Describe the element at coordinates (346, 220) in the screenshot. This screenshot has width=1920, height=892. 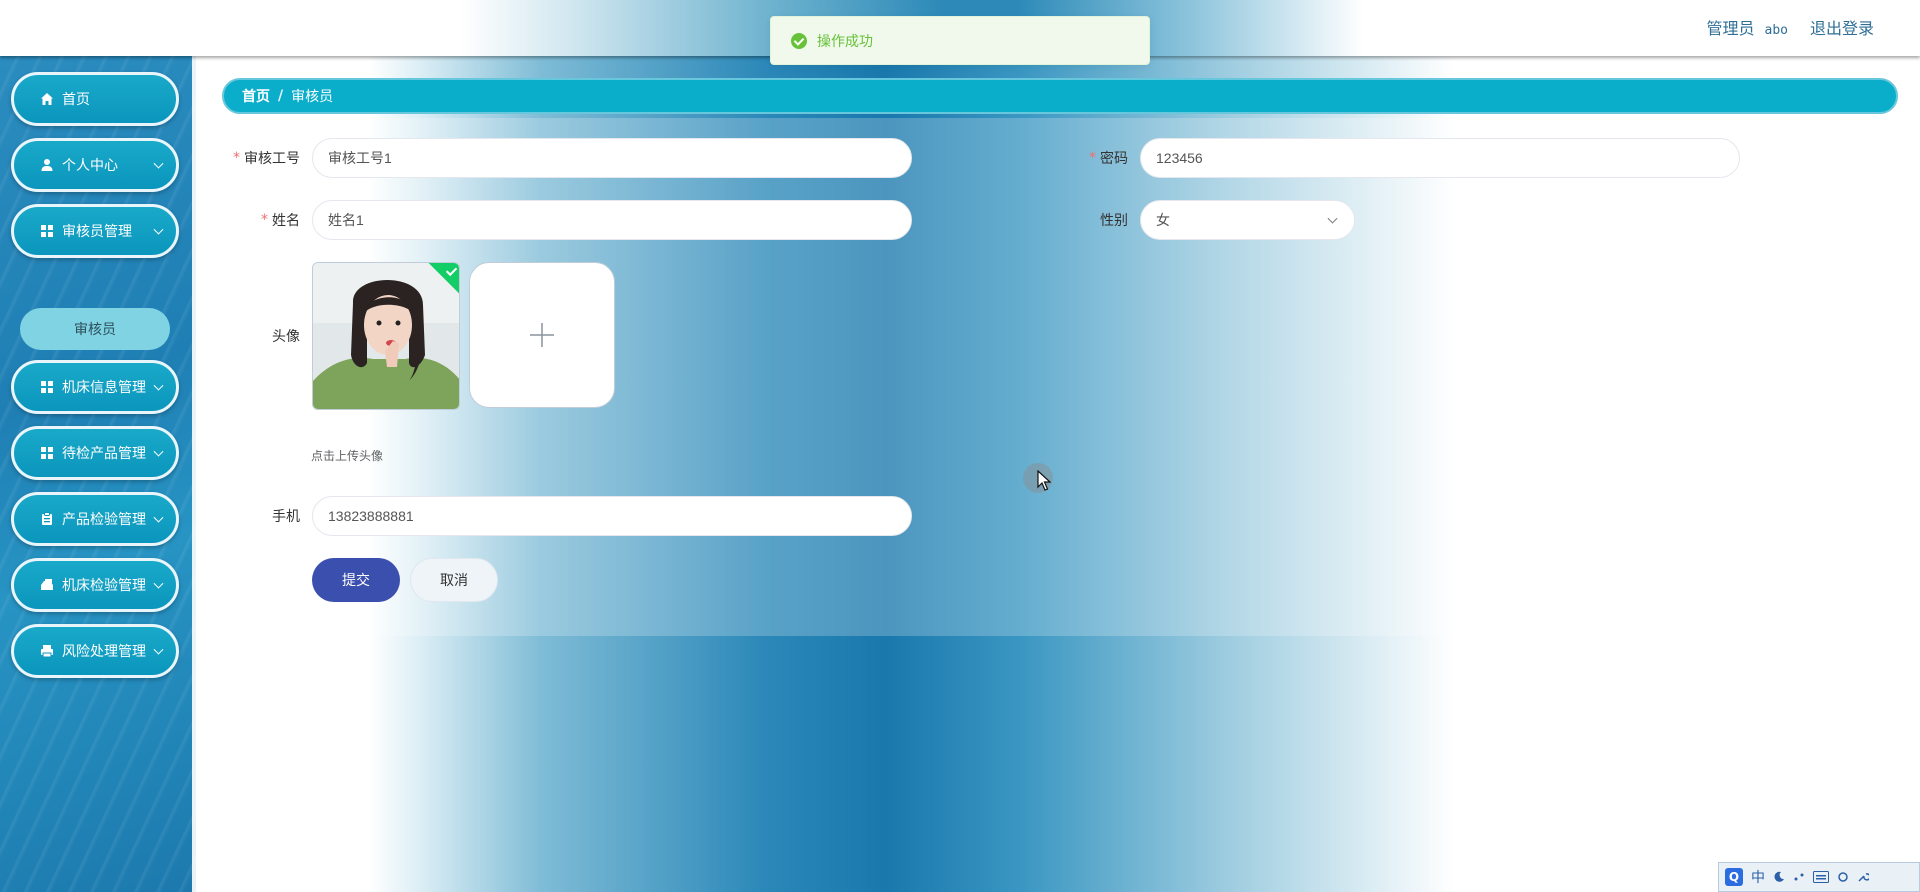
I see `name-value: 姓名1` at that location.